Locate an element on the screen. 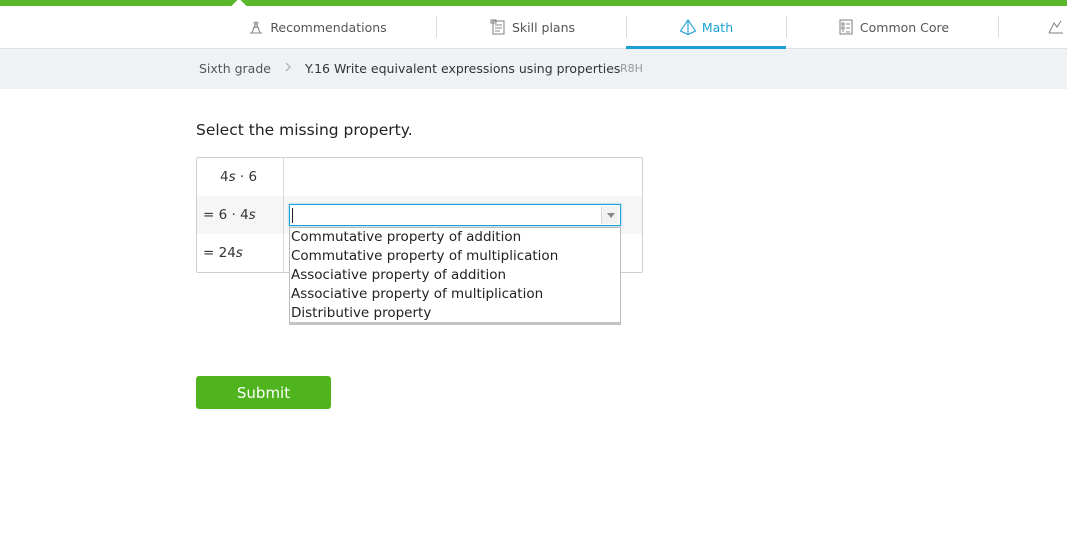  skill-plans-icon is located at coordinates (498, 27).